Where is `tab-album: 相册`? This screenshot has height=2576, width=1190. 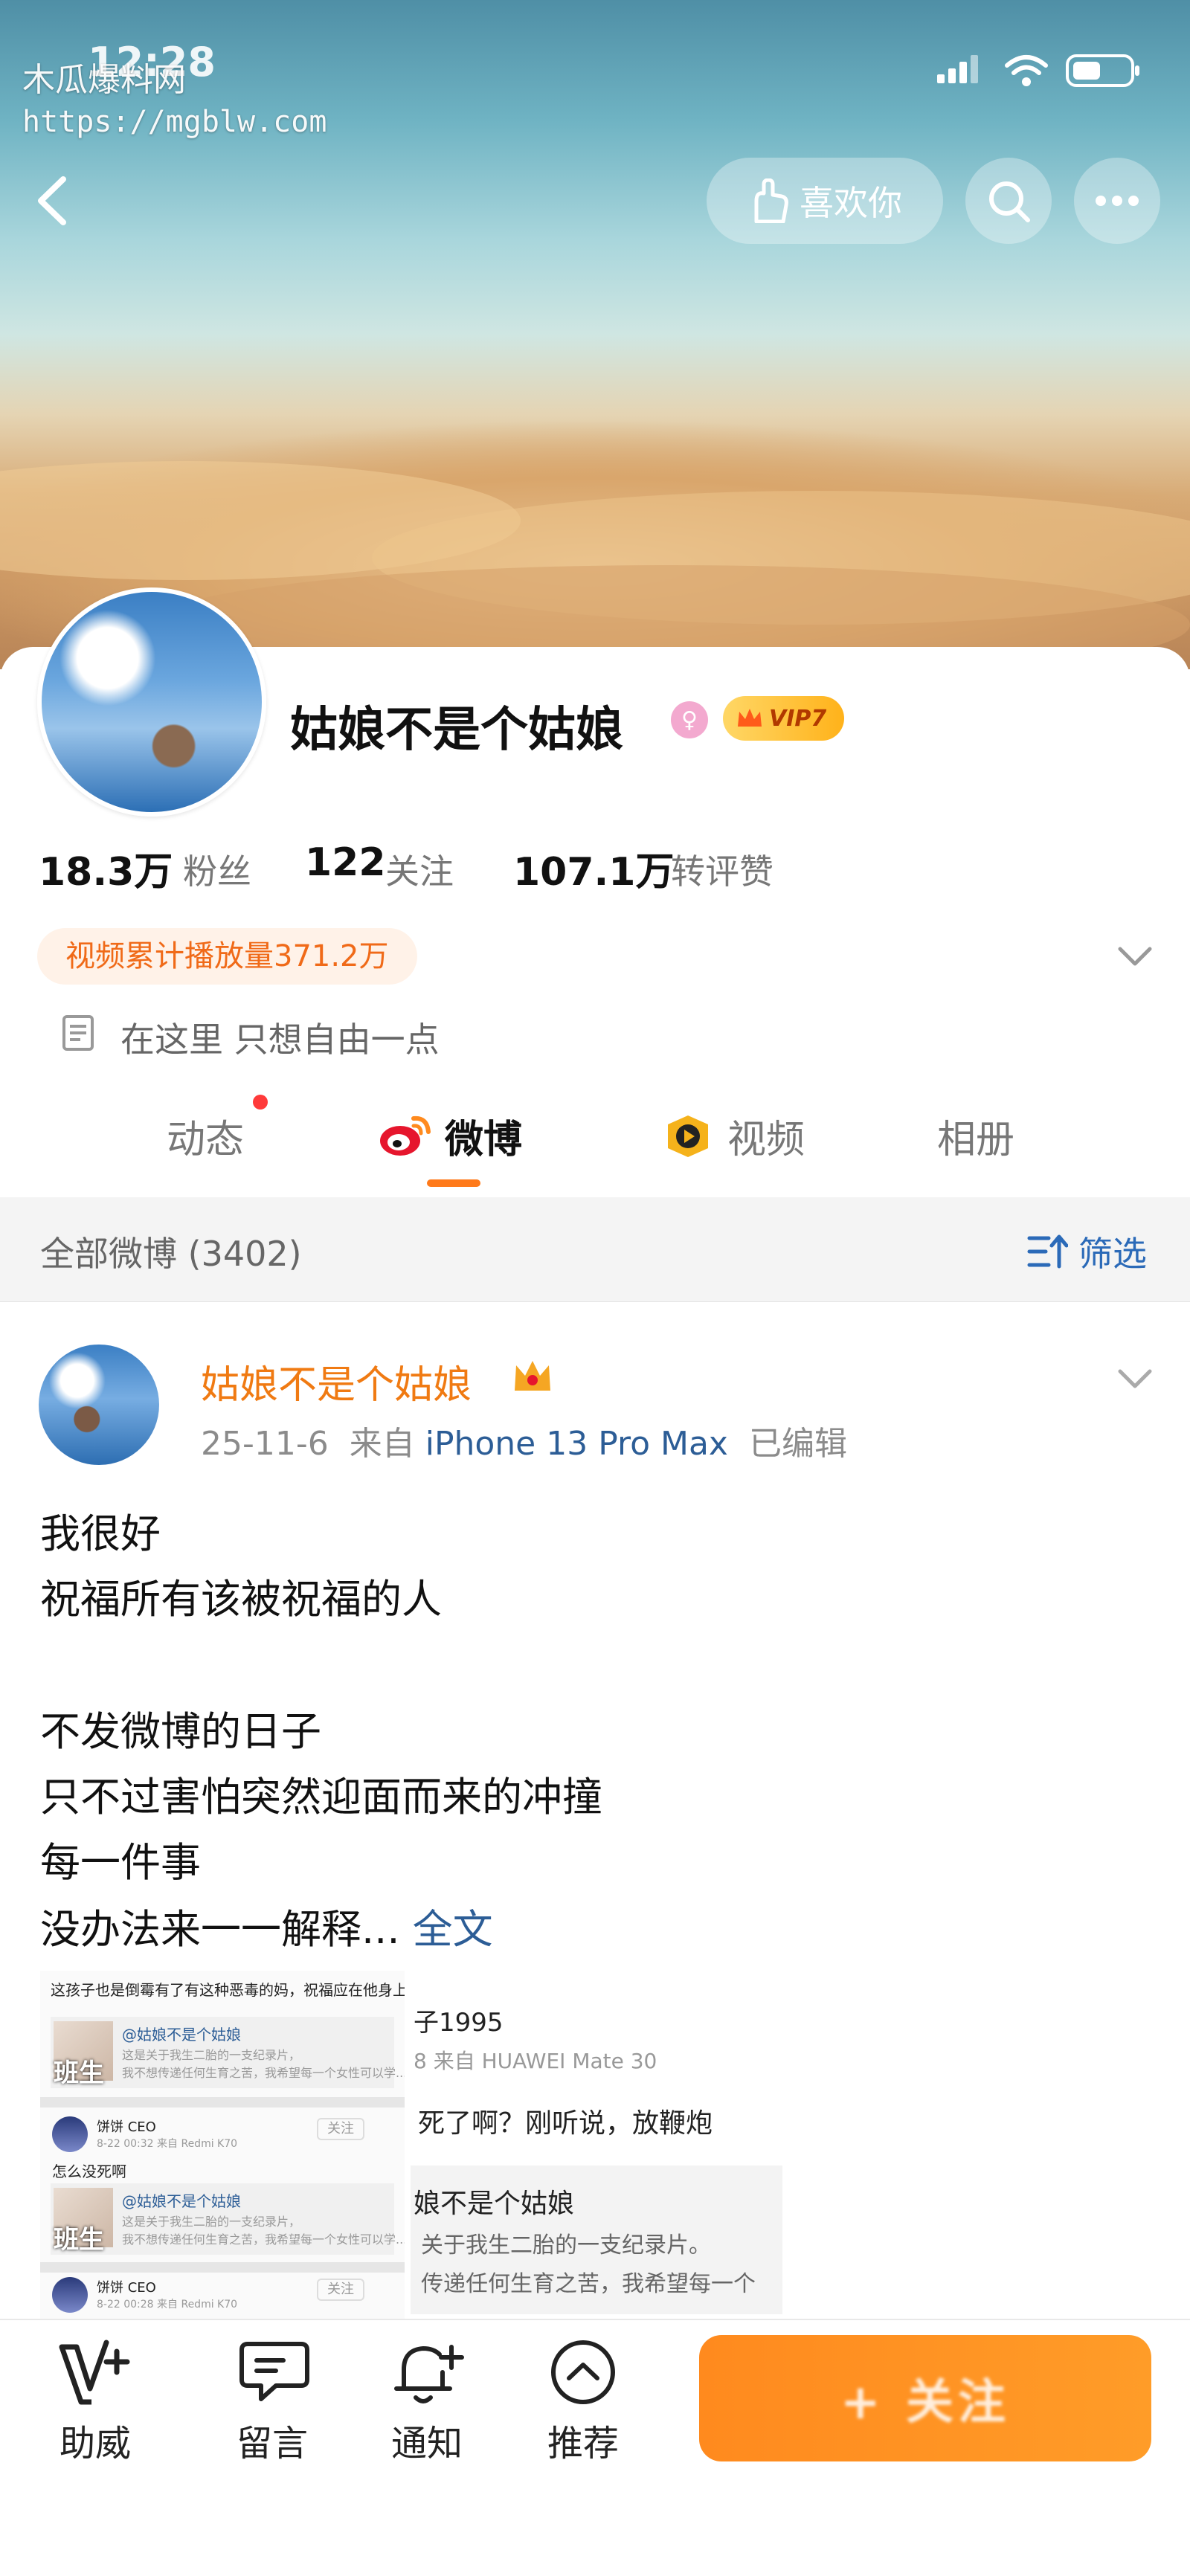
tab-album: 相册 is located at coordinates (976, 1136).